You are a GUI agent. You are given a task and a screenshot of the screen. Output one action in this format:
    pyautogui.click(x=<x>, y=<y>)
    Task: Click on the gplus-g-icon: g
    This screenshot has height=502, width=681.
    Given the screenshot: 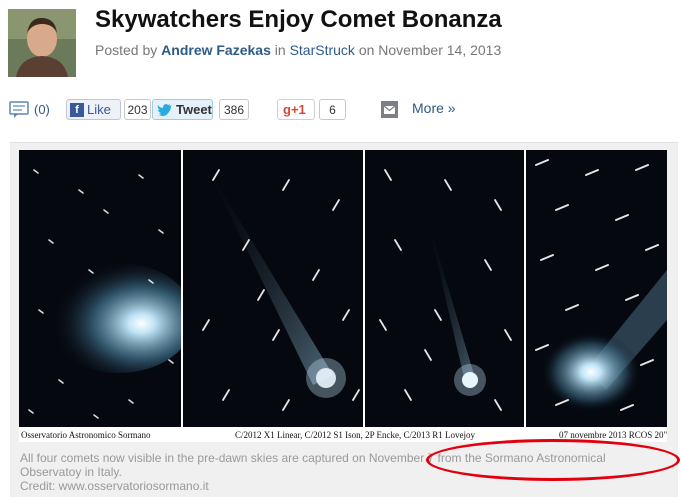 What is the action you would take?
    pyautogui.click(x=287, y=109)
    